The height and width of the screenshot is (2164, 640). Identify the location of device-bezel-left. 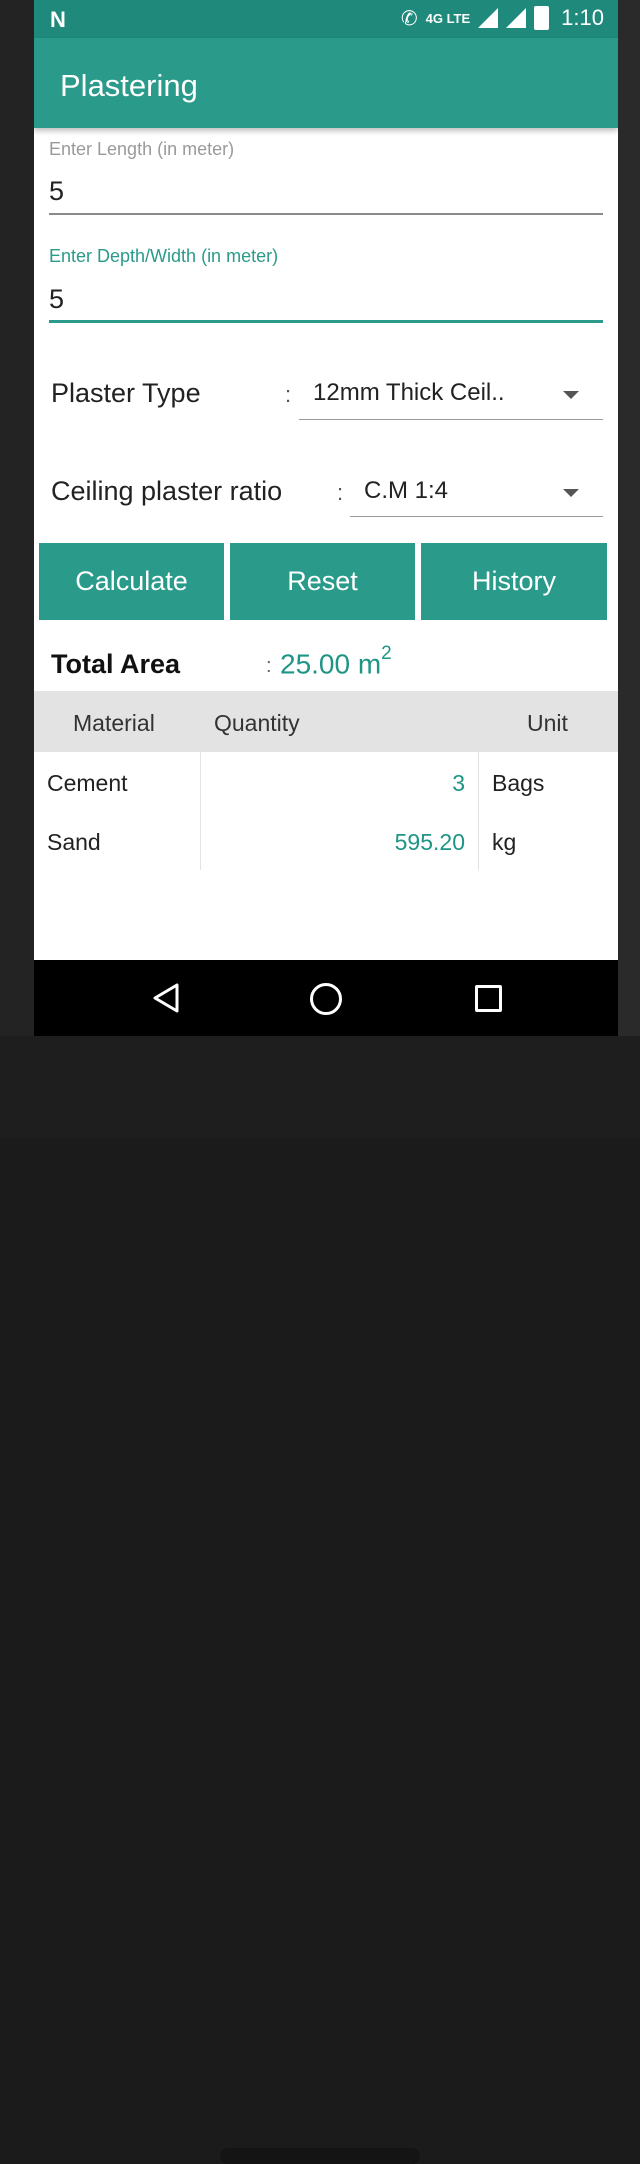
(17, 569).